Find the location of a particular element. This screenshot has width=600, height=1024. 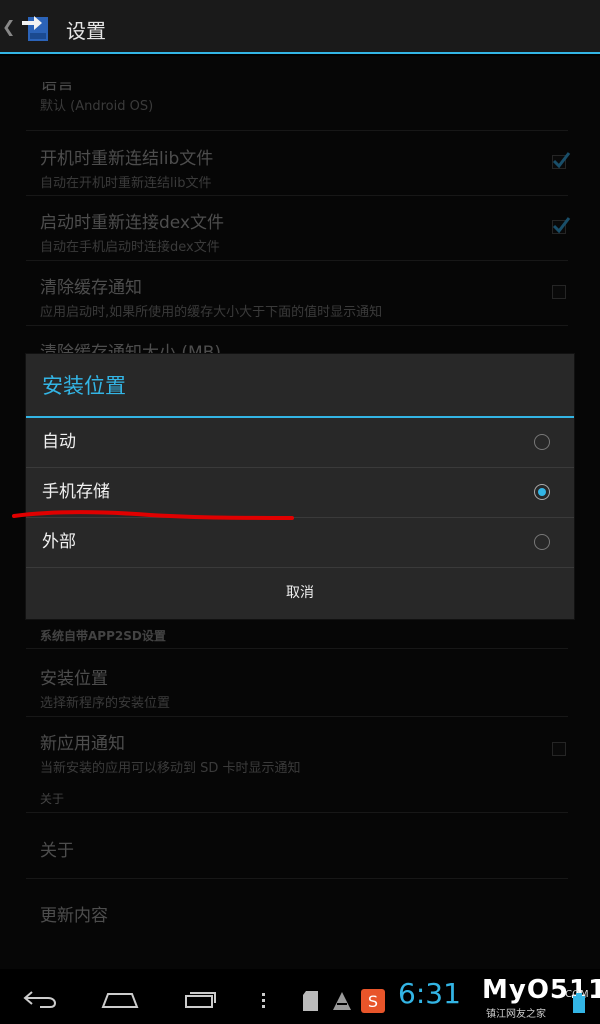

radio-button-selected-icon is located at coordinates (542, 492).